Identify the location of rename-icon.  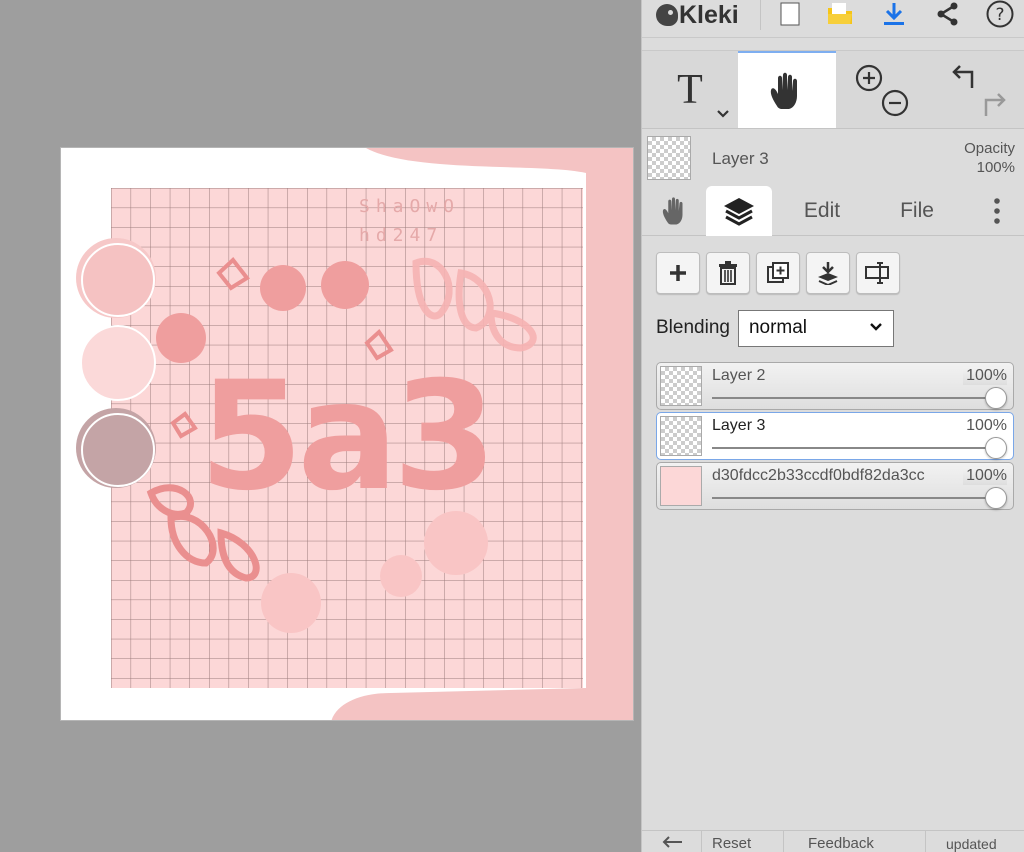
(877, 273).